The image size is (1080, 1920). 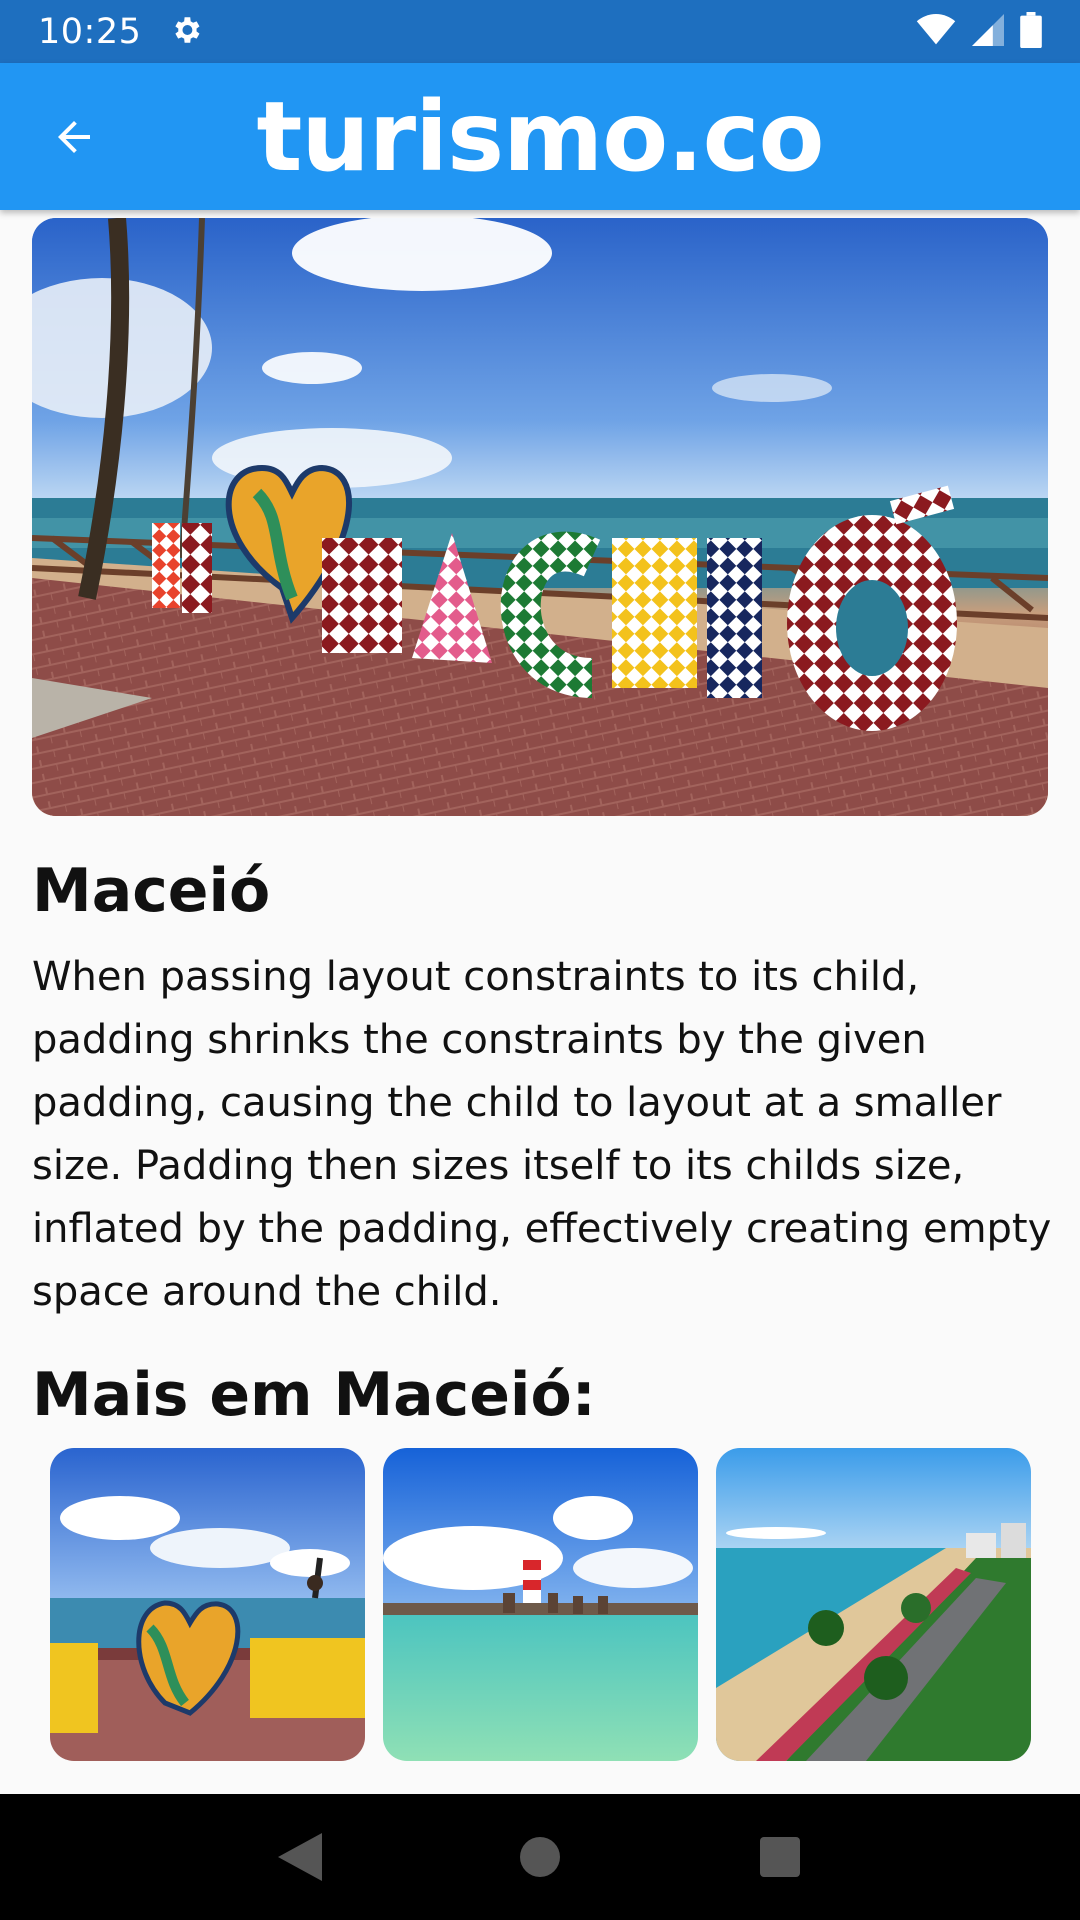 I want to click on nav-home-button, so click(x=540, y=1857).